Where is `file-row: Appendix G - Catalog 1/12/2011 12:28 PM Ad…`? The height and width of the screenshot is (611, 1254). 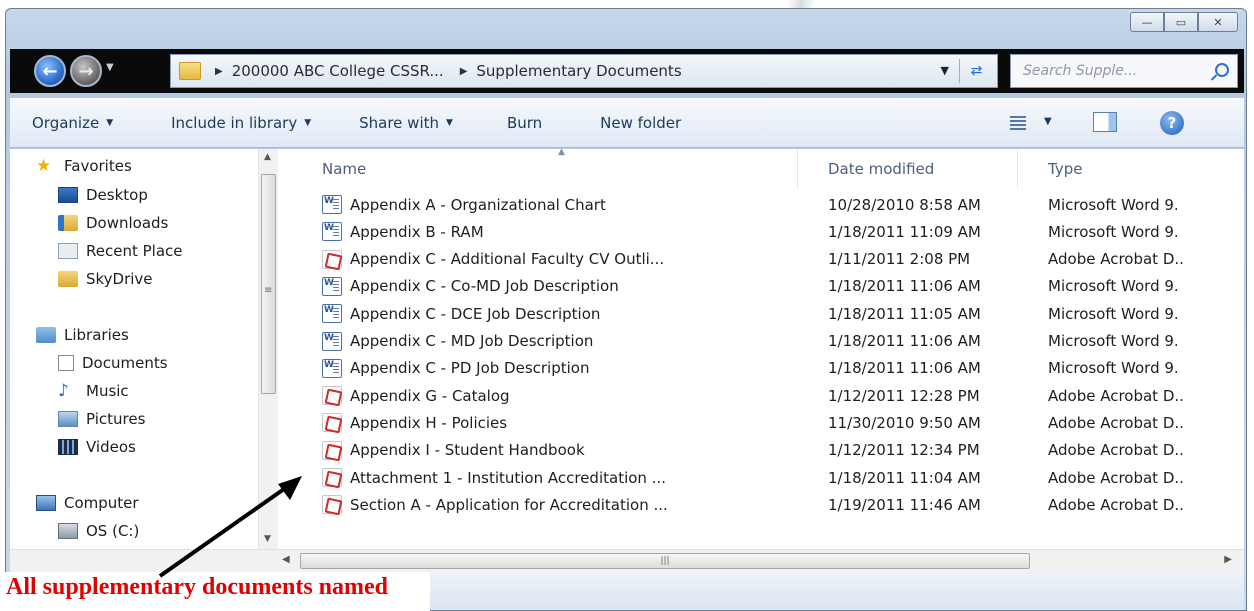 file-row: Appendix G - Catalog 1/12/2011 12:28 PM Ad… is located at coordinates (766, 395).